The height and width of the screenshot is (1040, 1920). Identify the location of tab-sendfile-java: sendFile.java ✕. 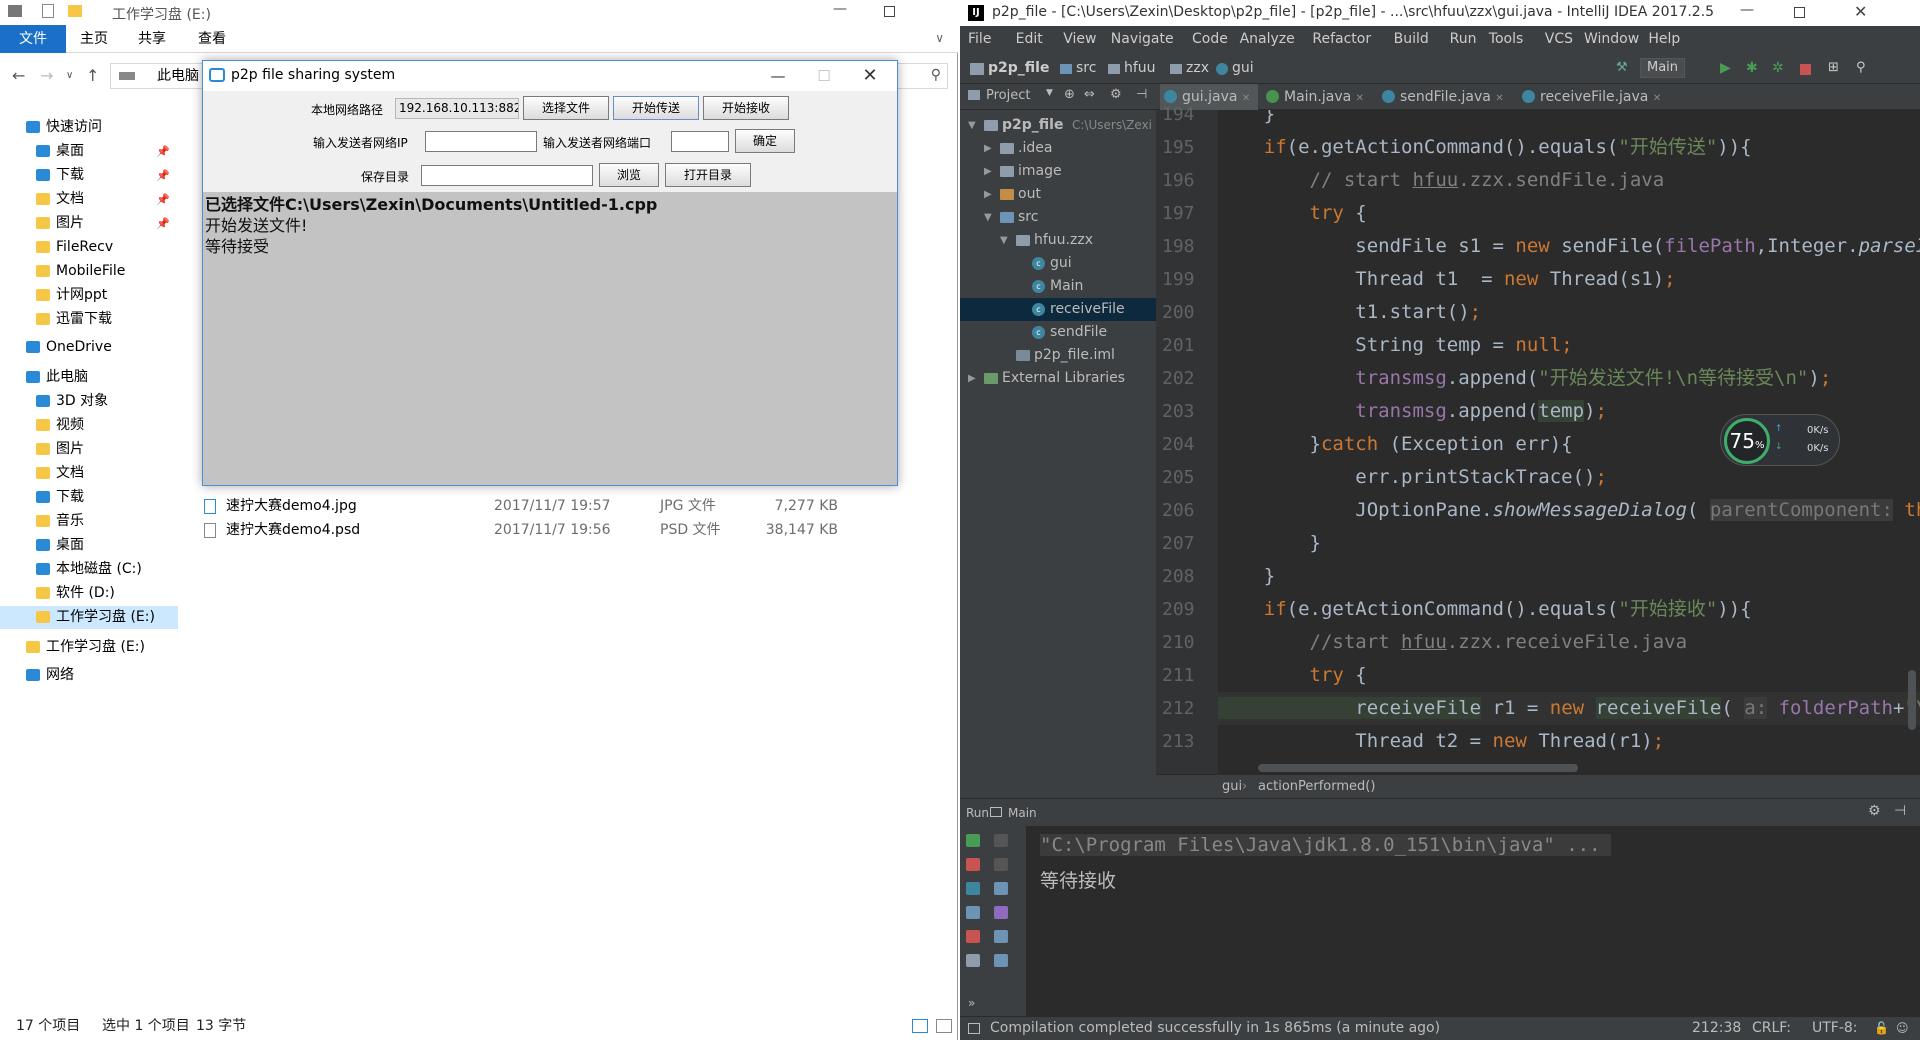
(1445, 97).